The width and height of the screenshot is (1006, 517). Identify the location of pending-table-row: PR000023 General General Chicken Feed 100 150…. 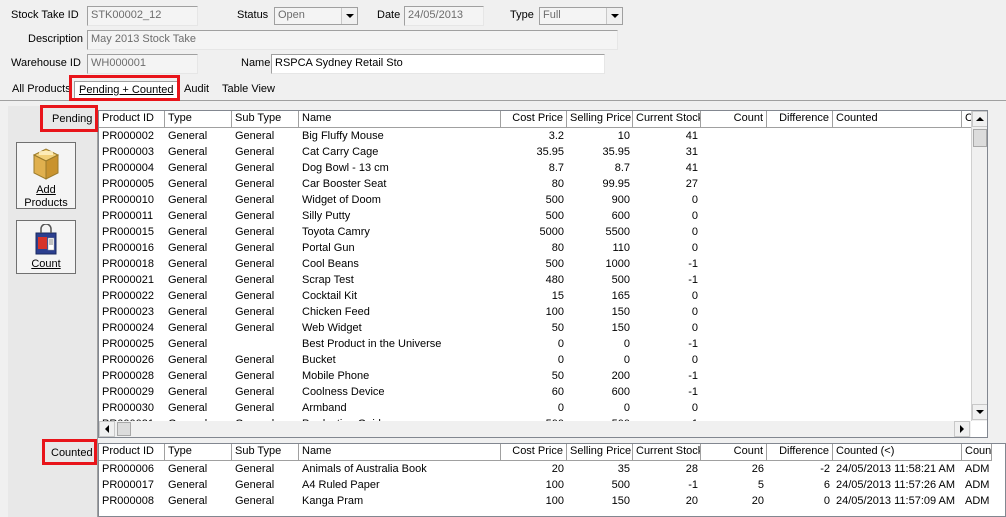
(535, 313).